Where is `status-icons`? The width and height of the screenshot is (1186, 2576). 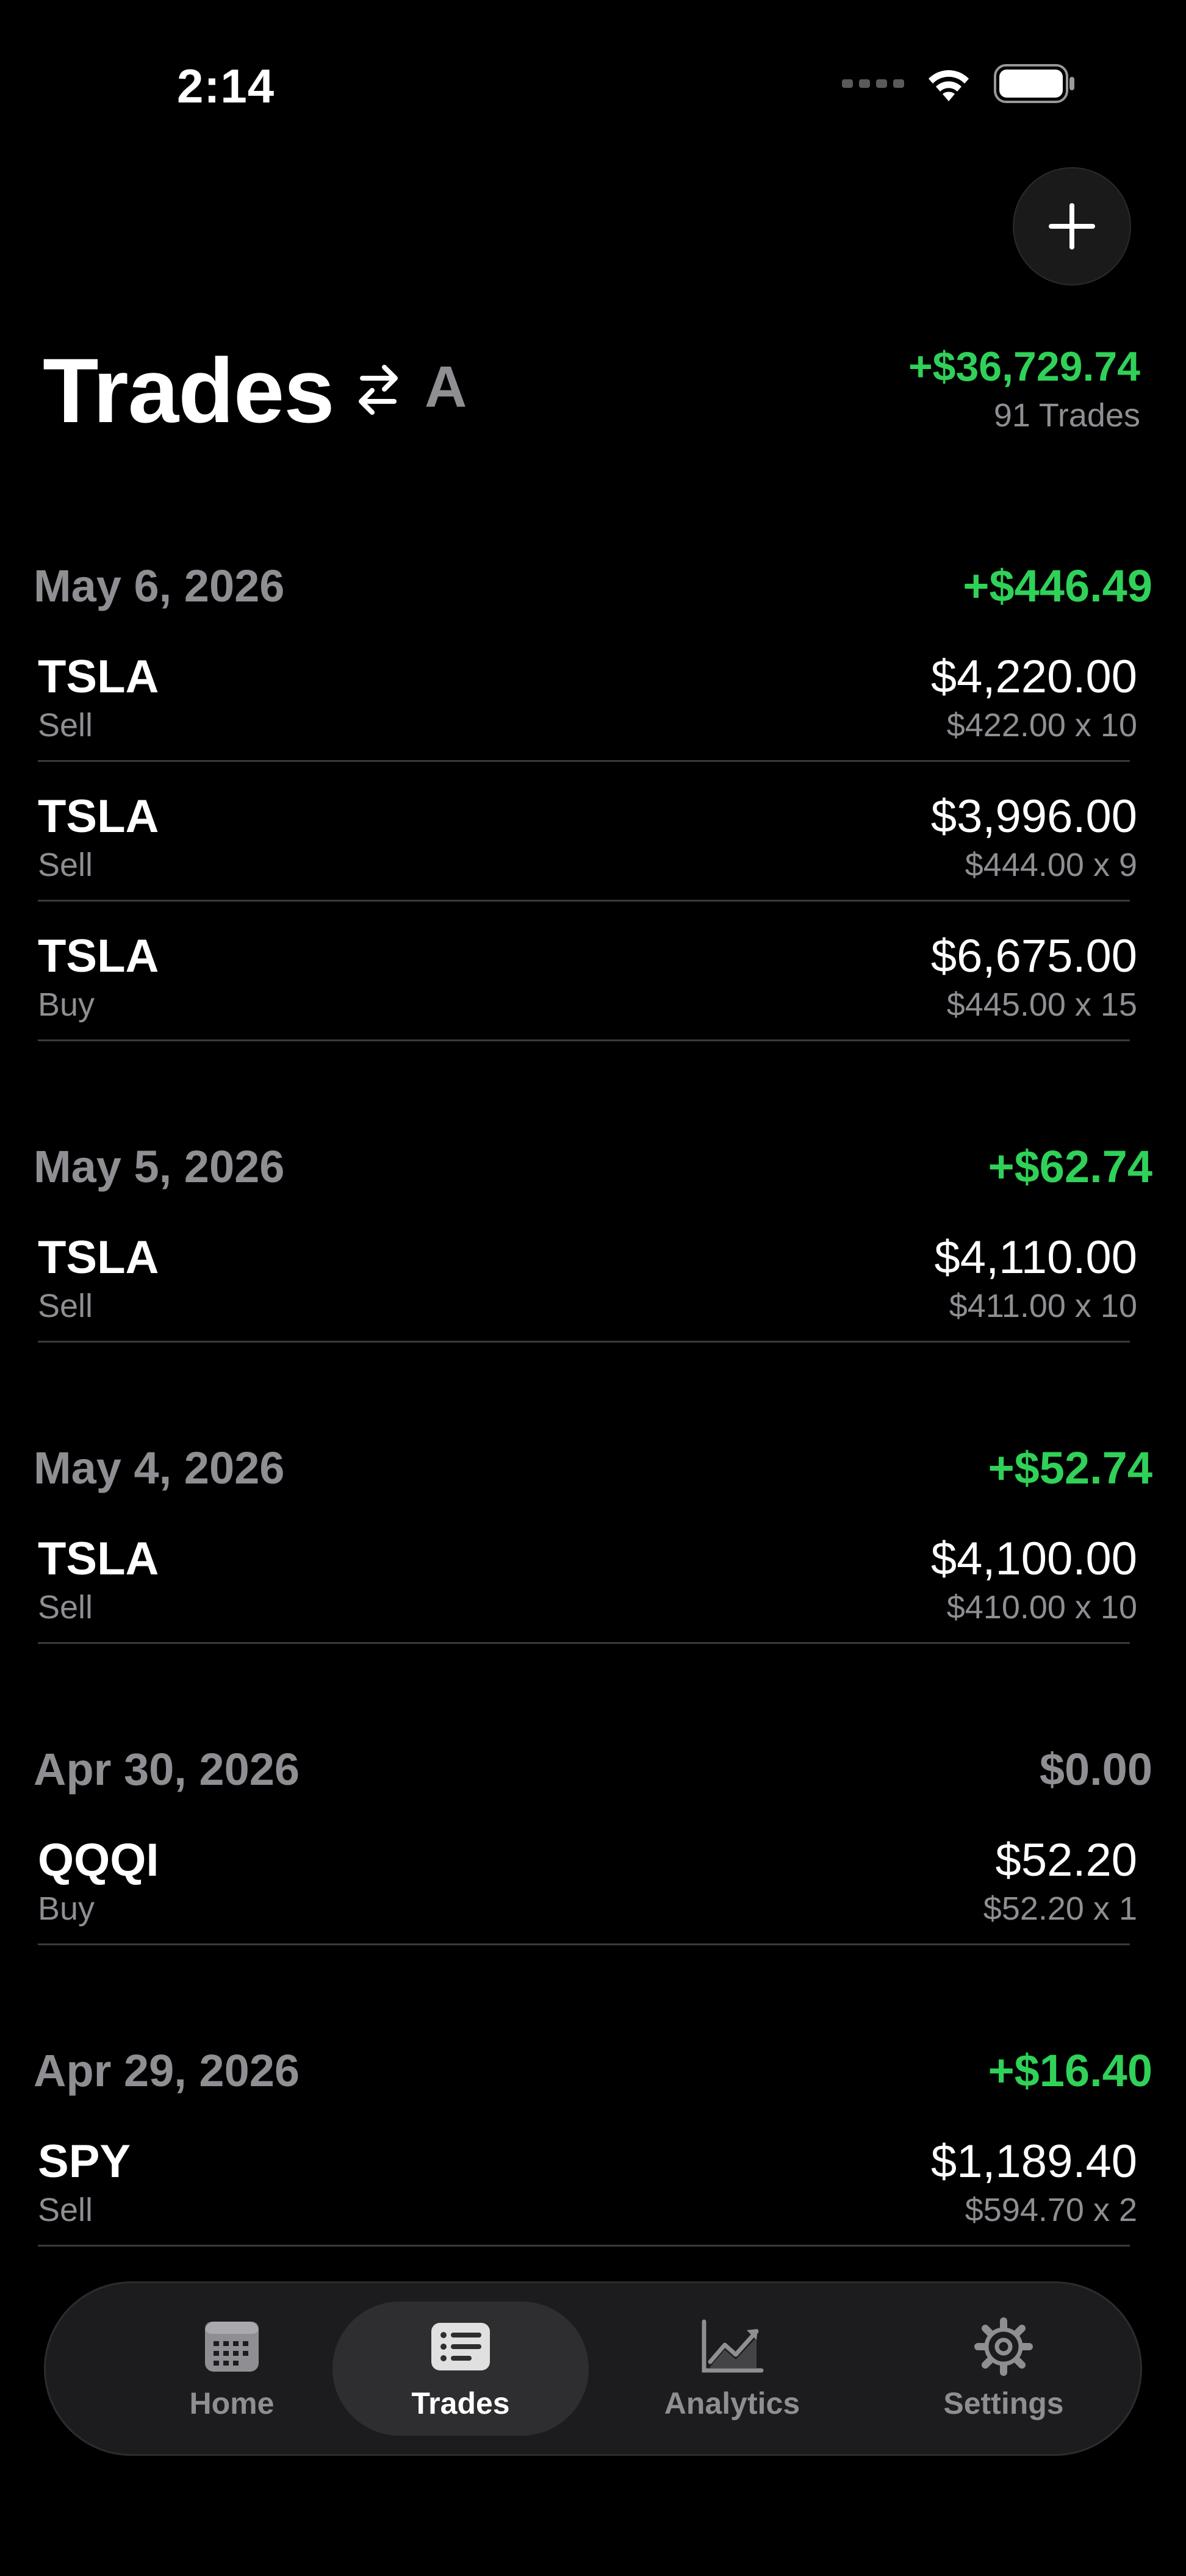
status-icons is located at coordinates (959, 84).